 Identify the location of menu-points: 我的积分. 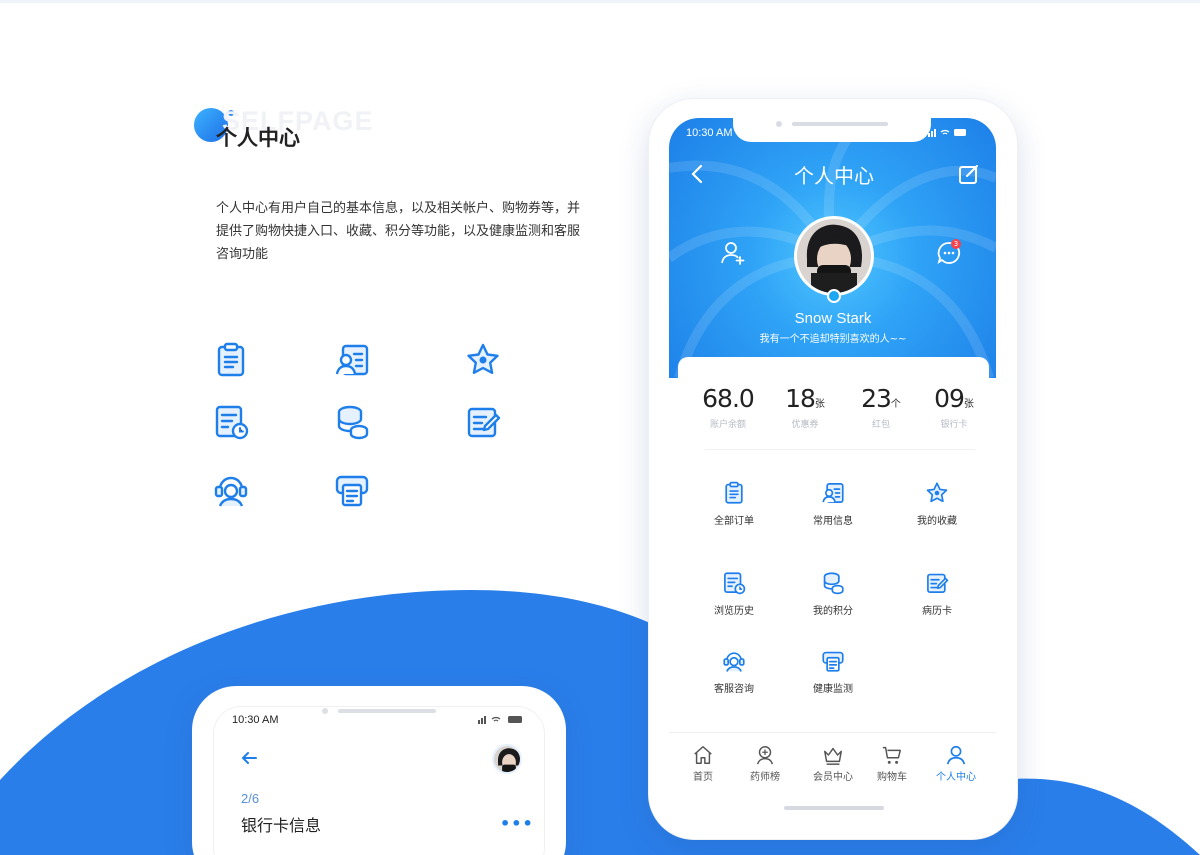
(833, 593).